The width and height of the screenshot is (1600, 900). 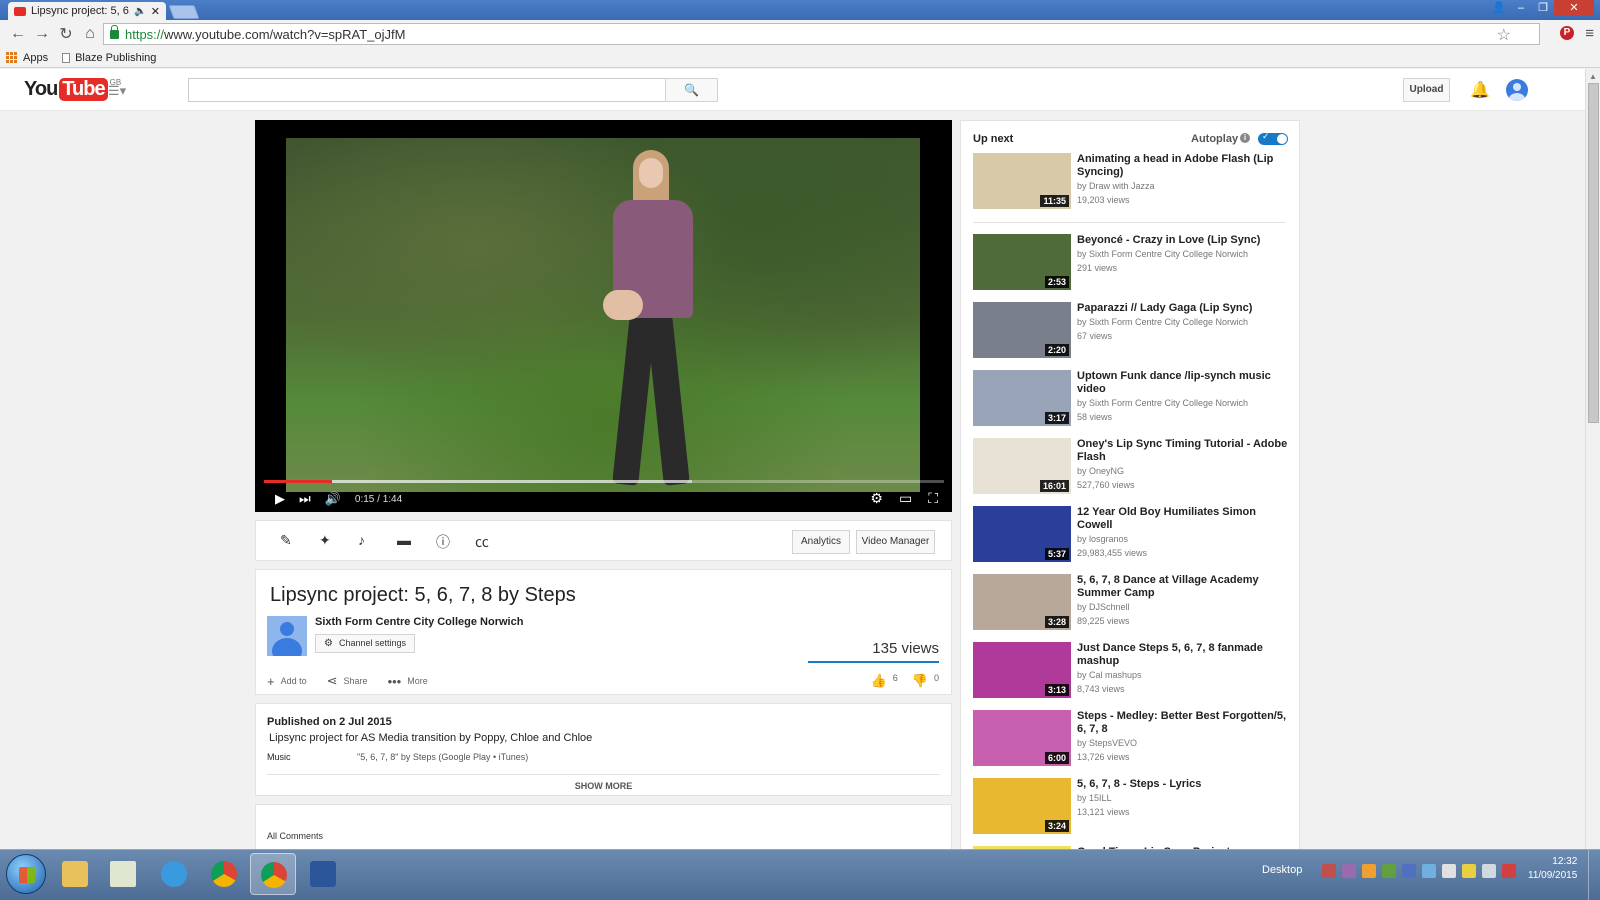 What do you see at coordinates (879, 681) in the screenshot?
I see `thumbs-up-icon: 👍` at bounding box center [879, 681].